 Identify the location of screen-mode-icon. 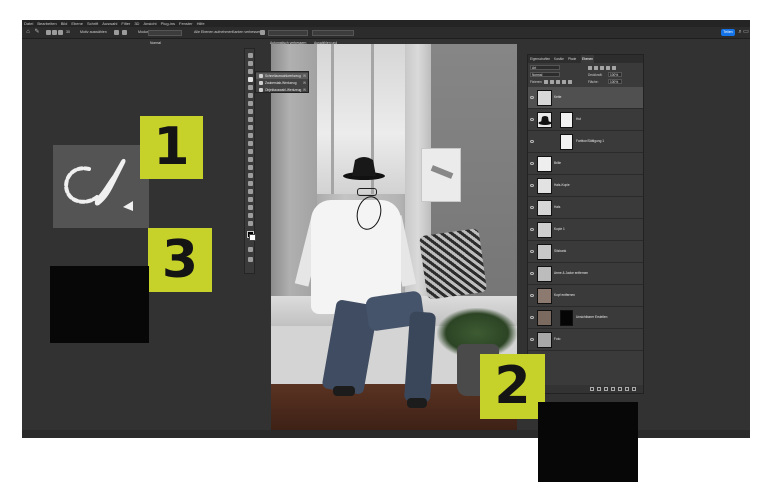
(250, 259).